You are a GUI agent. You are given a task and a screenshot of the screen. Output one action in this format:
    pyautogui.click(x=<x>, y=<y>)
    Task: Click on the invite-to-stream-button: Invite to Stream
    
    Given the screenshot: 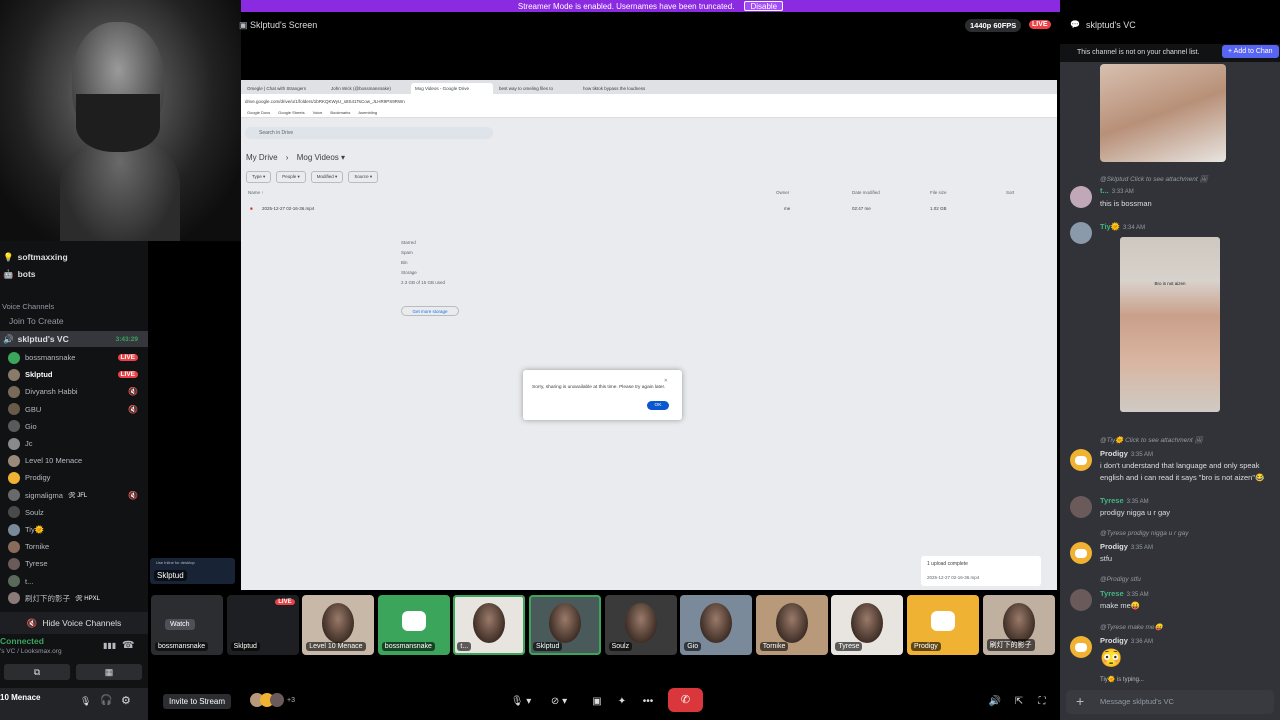 What is the action you would take?
    pyautogui.click(x=197, y=701)
    